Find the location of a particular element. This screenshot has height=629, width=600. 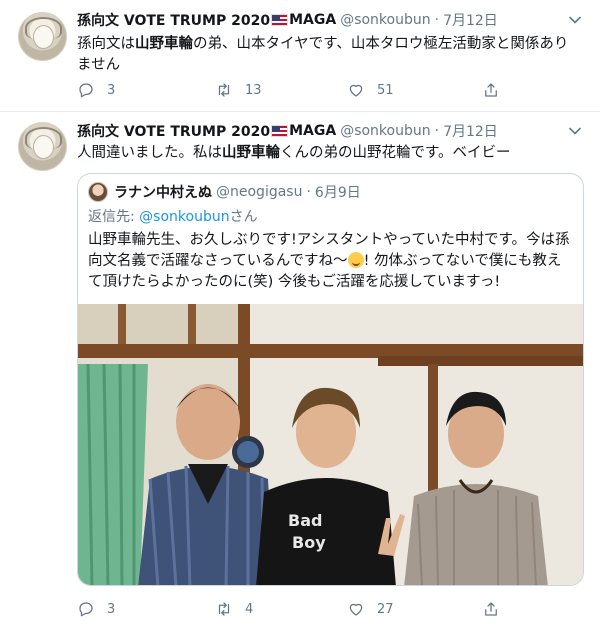

reply-context-label: 返信先: is located at coordinates (114, 217).